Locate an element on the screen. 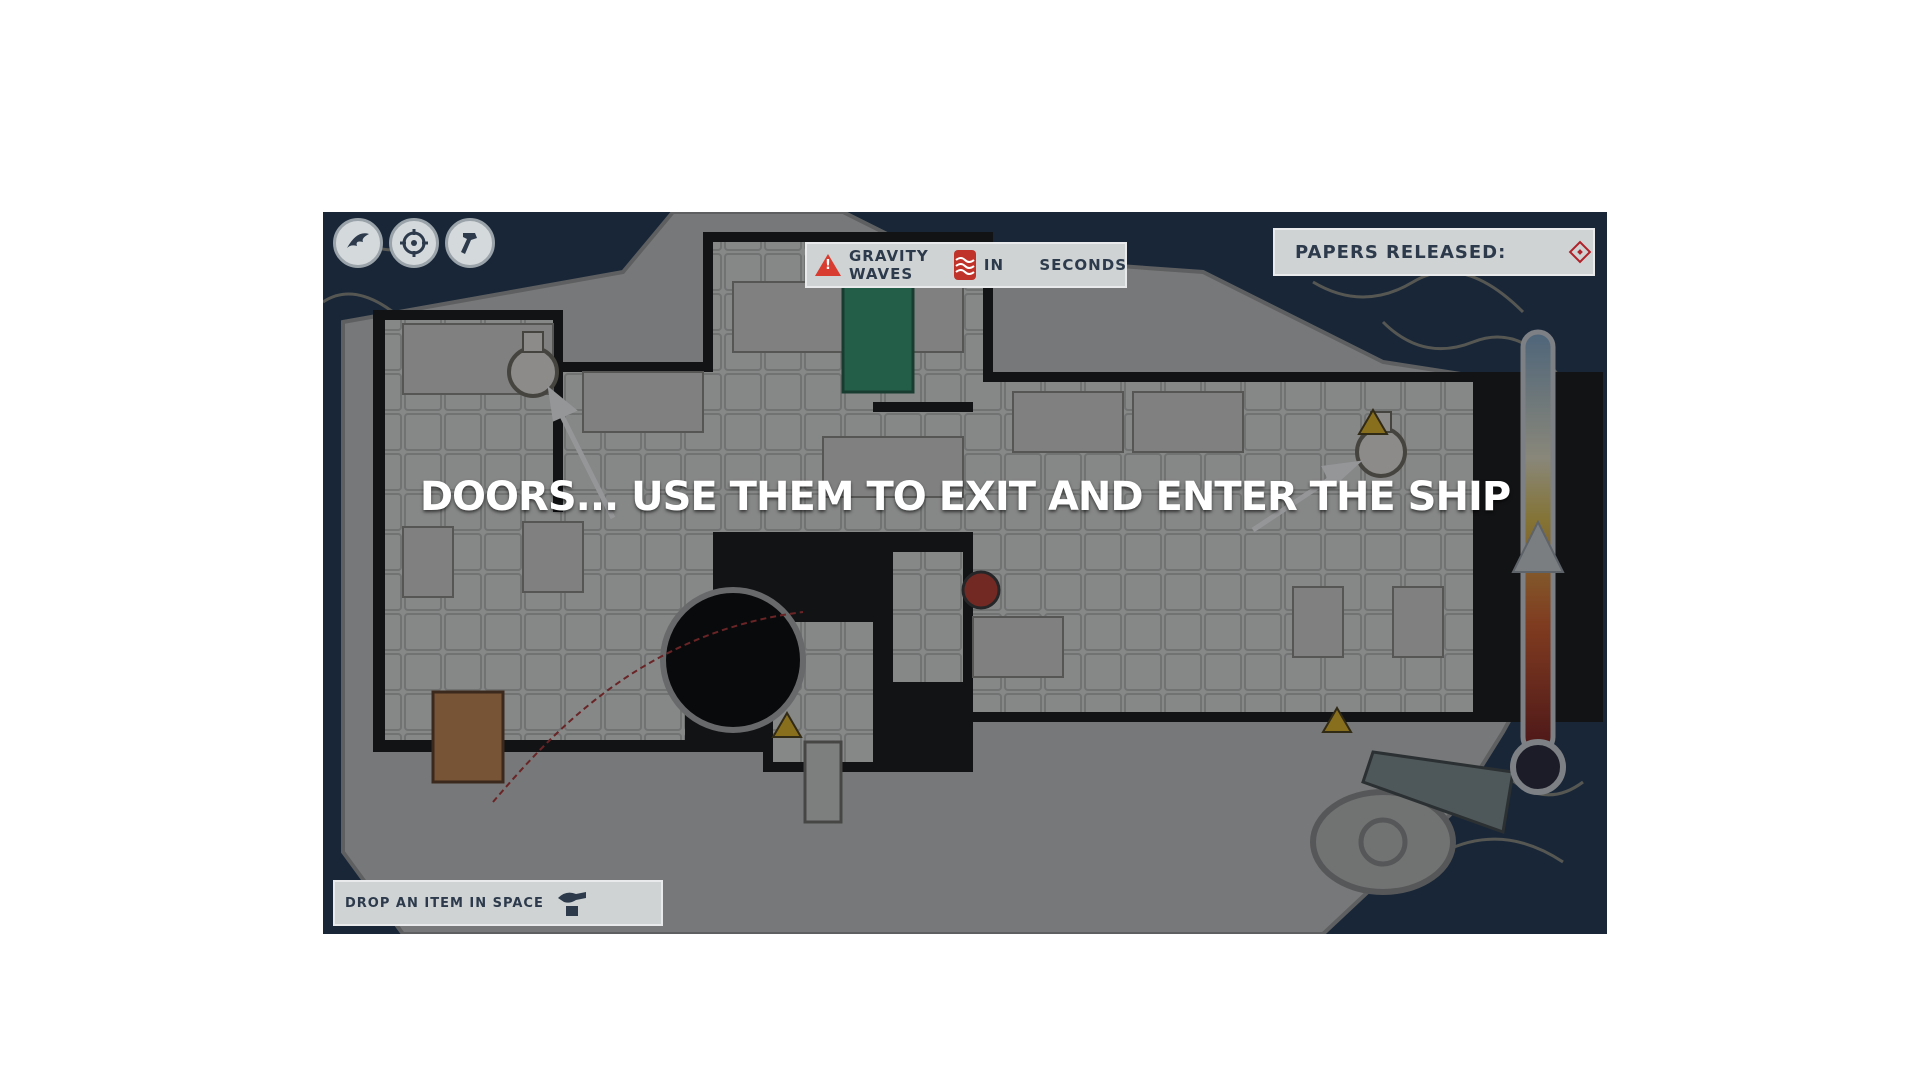 The height and width of the screenshot is (1080, 1920). target-icon is located at coordinates (414, 243).